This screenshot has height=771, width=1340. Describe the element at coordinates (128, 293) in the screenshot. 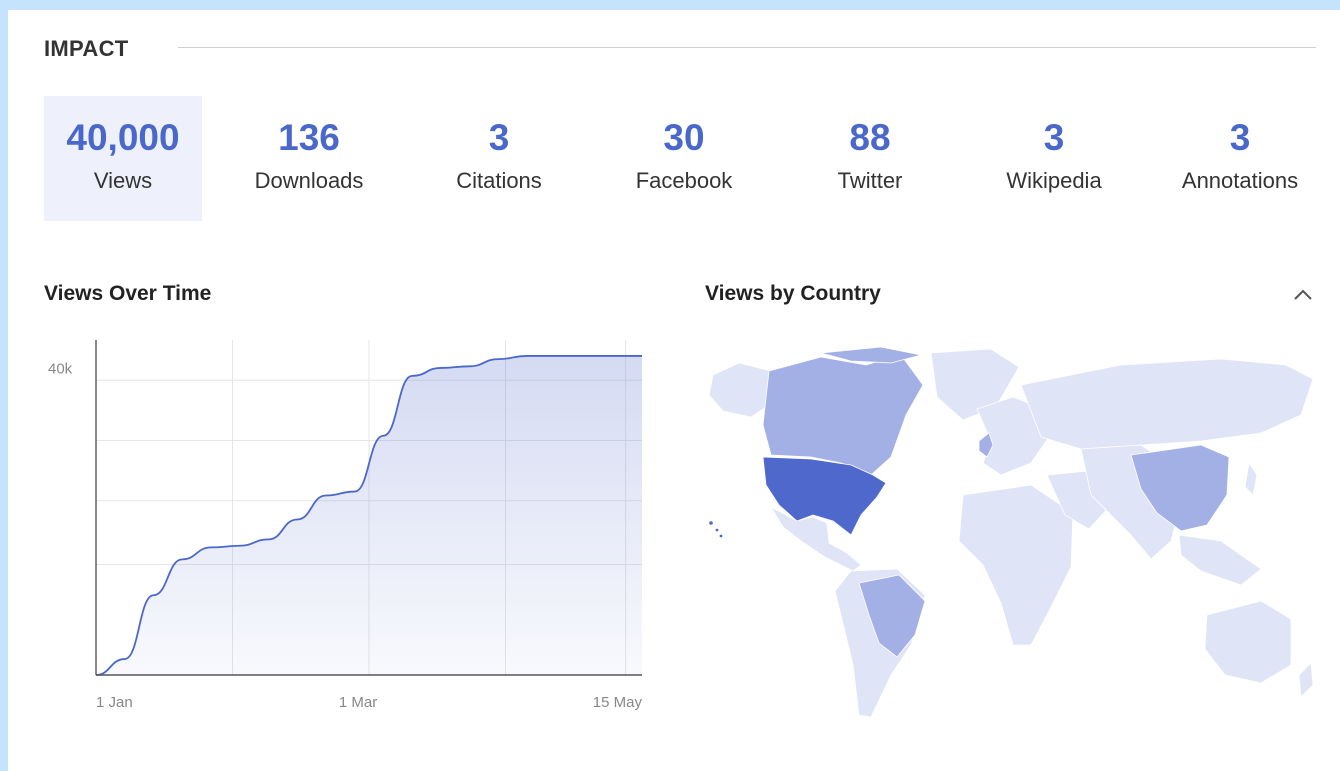

I see `views-over-time-title: Views Over Time` at that location.